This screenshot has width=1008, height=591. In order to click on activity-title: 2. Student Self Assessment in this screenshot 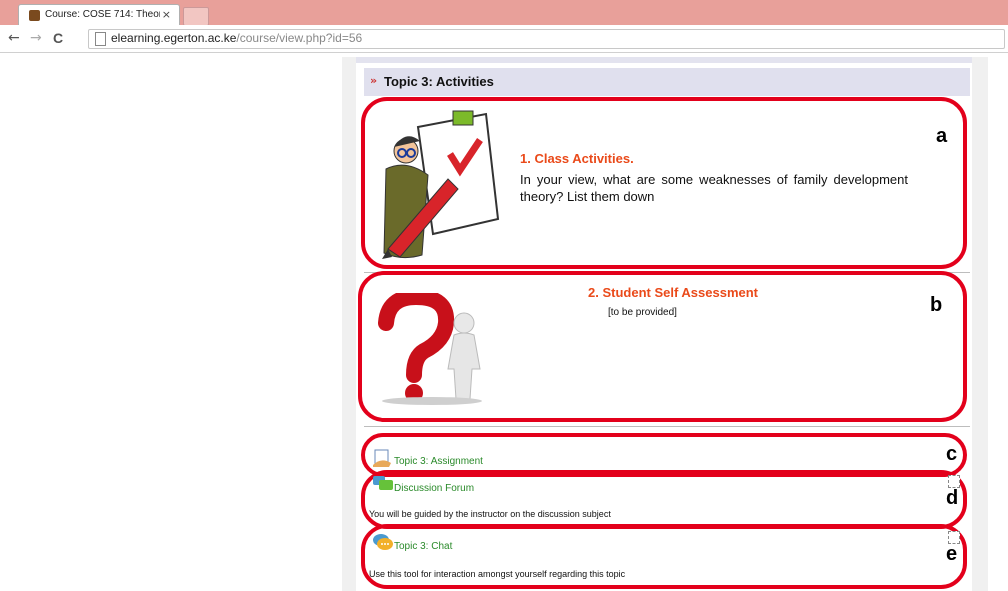, I will do `click(673, 292)`.